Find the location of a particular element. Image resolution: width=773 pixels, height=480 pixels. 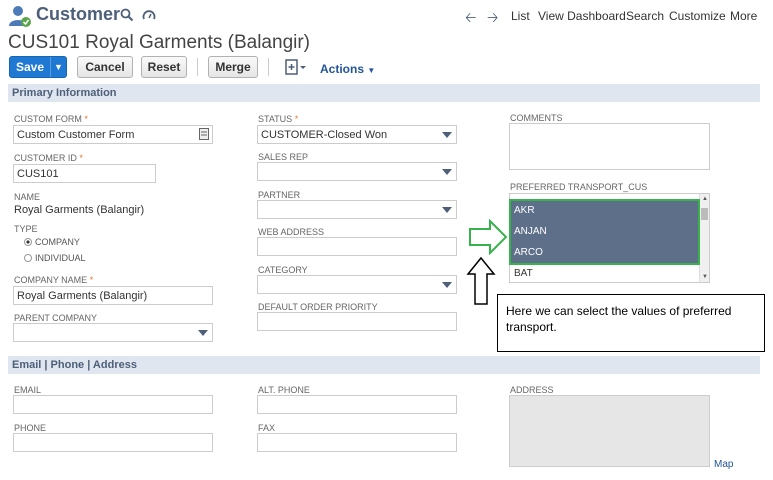

page-title: CUS101 Royal Garments (Balangir) is located at coordinates (159, 42).